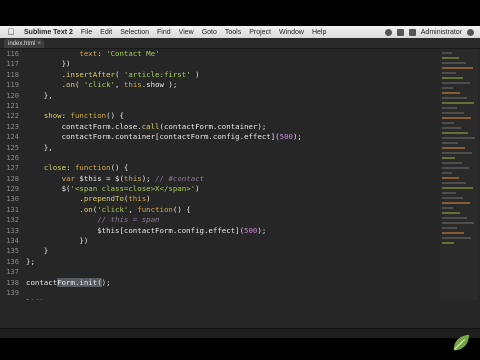 The image size is (480, 360). Describe the element at coordinates (231, 262) in the screenshot. I see `code-line: };` at that location.